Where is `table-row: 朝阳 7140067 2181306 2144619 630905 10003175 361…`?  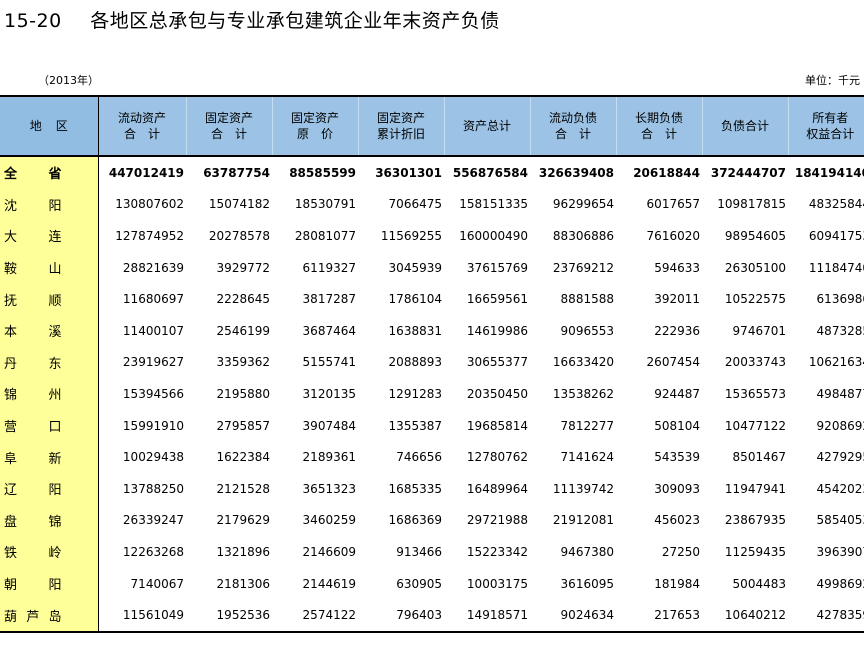
table-row: 朝阳 7140067 2181306 2144619 630905 10003175 361… is located at coordinates (432, 583).